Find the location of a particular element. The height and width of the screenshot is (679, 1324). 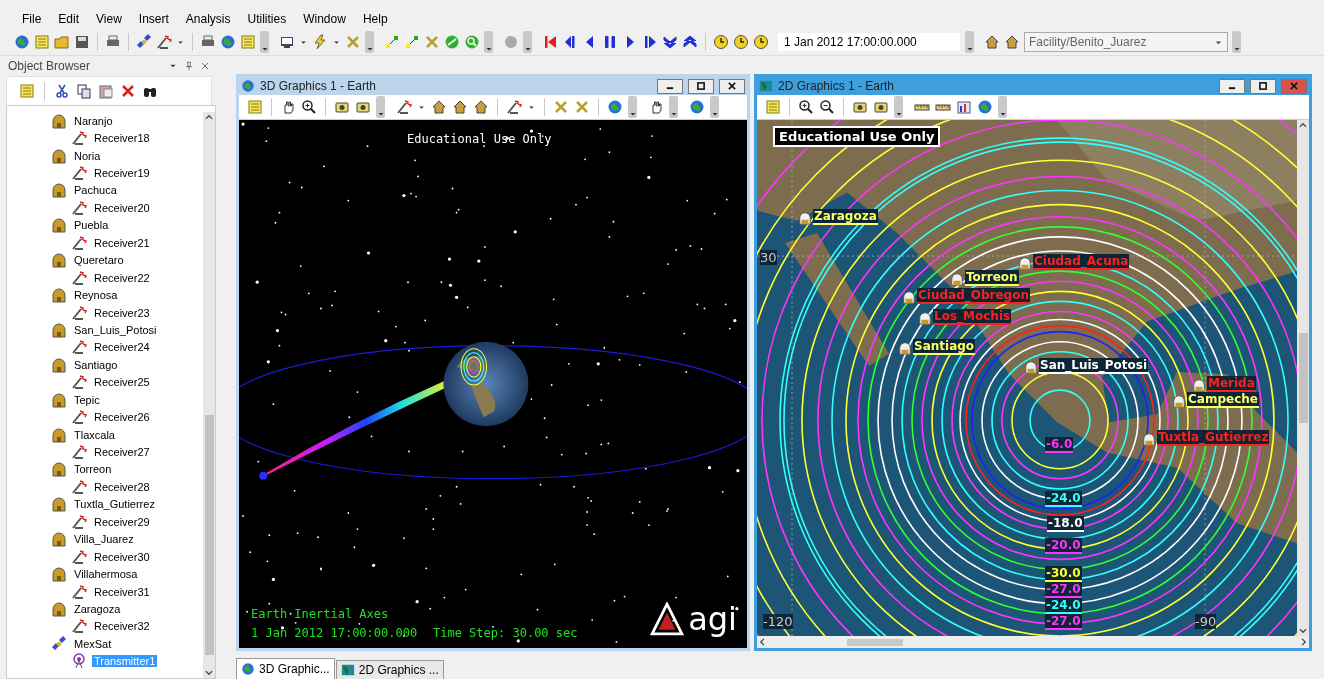

menu-item: Insert is located at coordinates (153, 19).